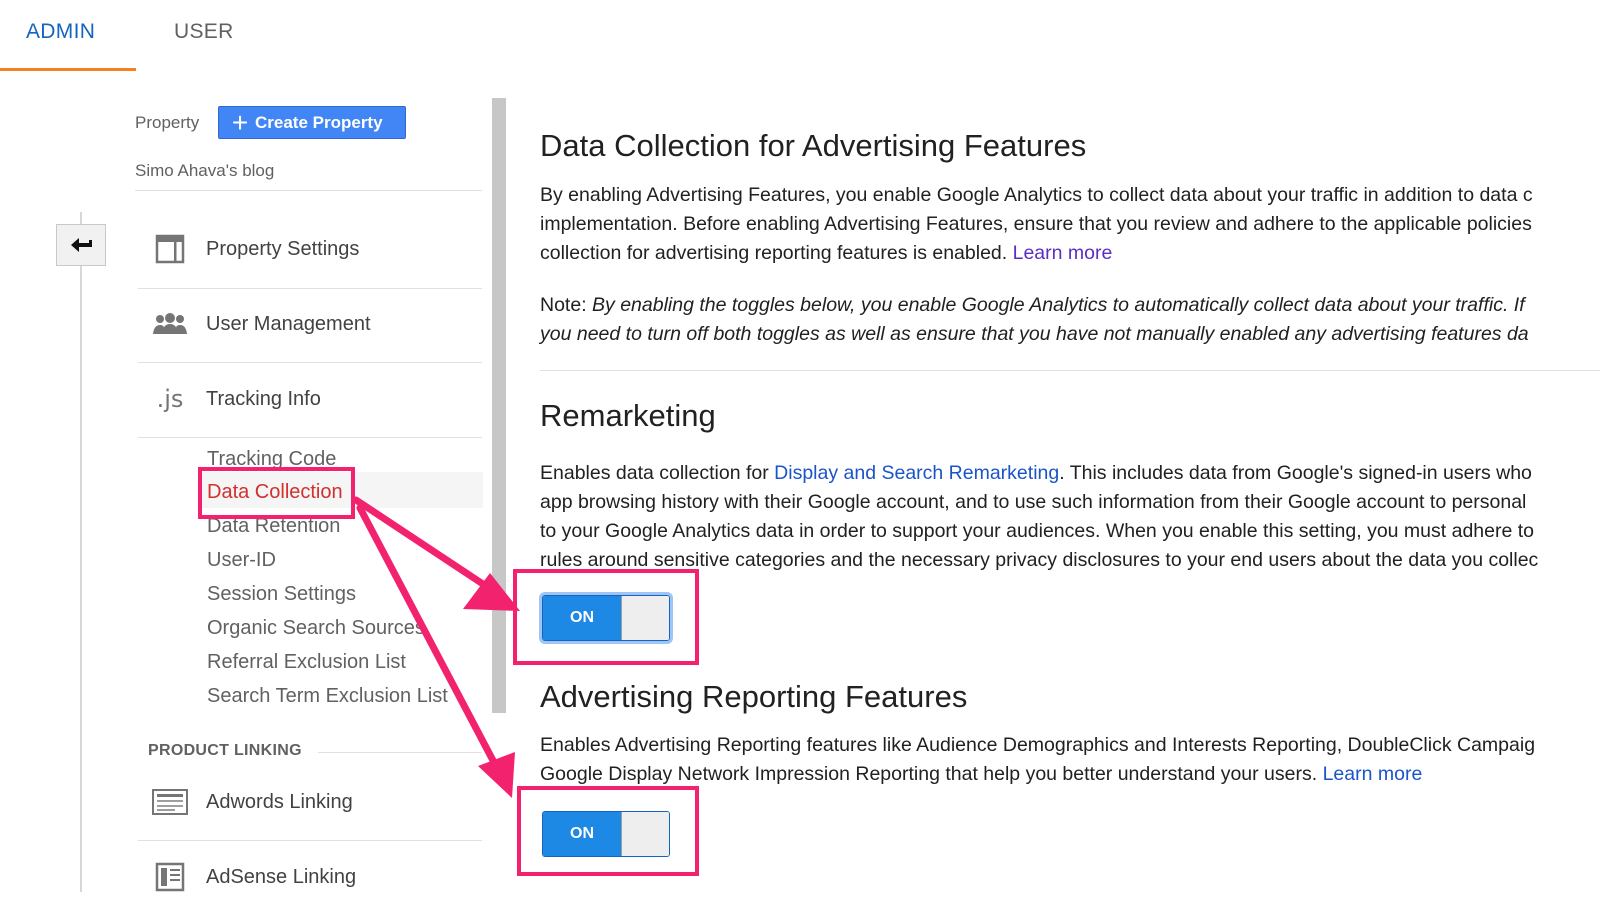  I want to click on create-property-button: + Create Property, so click(312, 122).